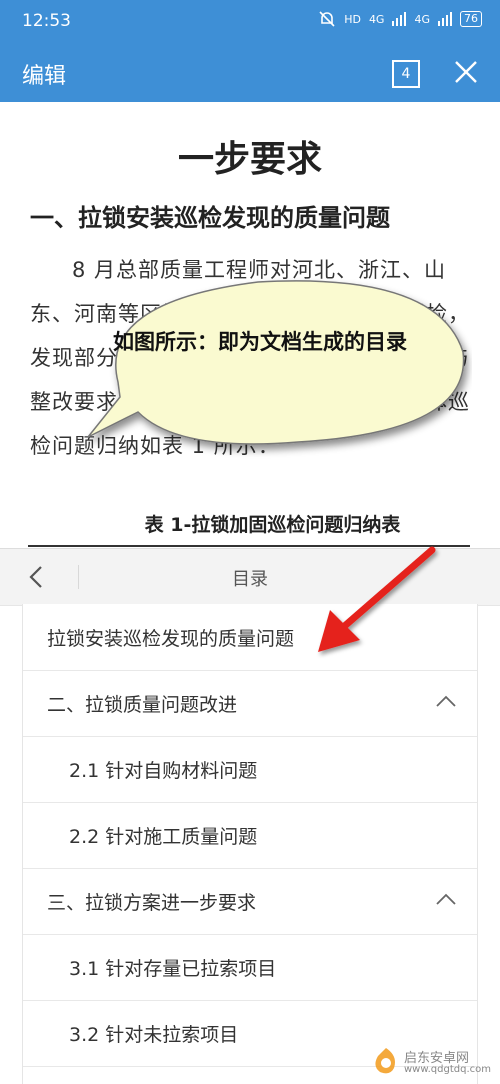  What do you see at coordinates (46, 21) in the screenshot?
I see `status-time: 12:53` at bounding box center [46, 21].